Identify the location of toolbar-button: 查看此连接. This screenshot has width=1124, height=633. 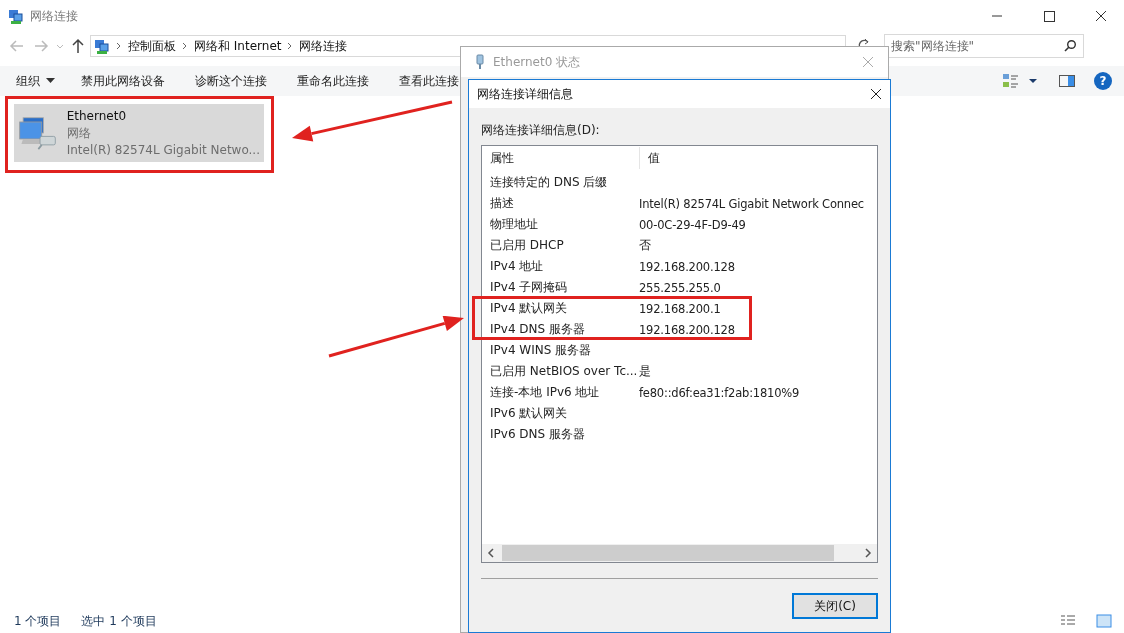
(429, 81).